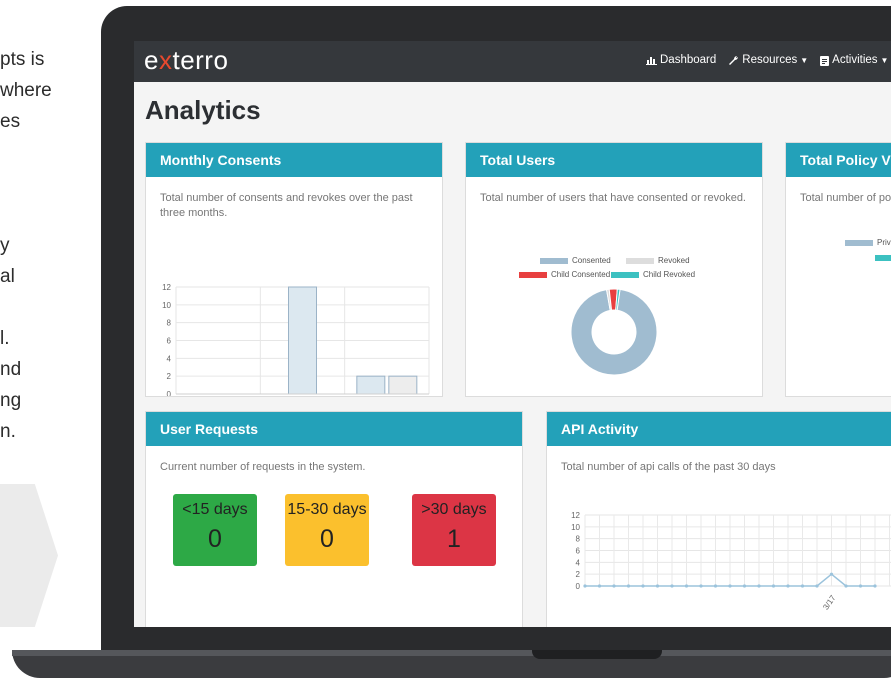 The image size is (891, 678). Describe the element at coordinates (7, 276) in the screenshot. I see `text-line: al` at that location.